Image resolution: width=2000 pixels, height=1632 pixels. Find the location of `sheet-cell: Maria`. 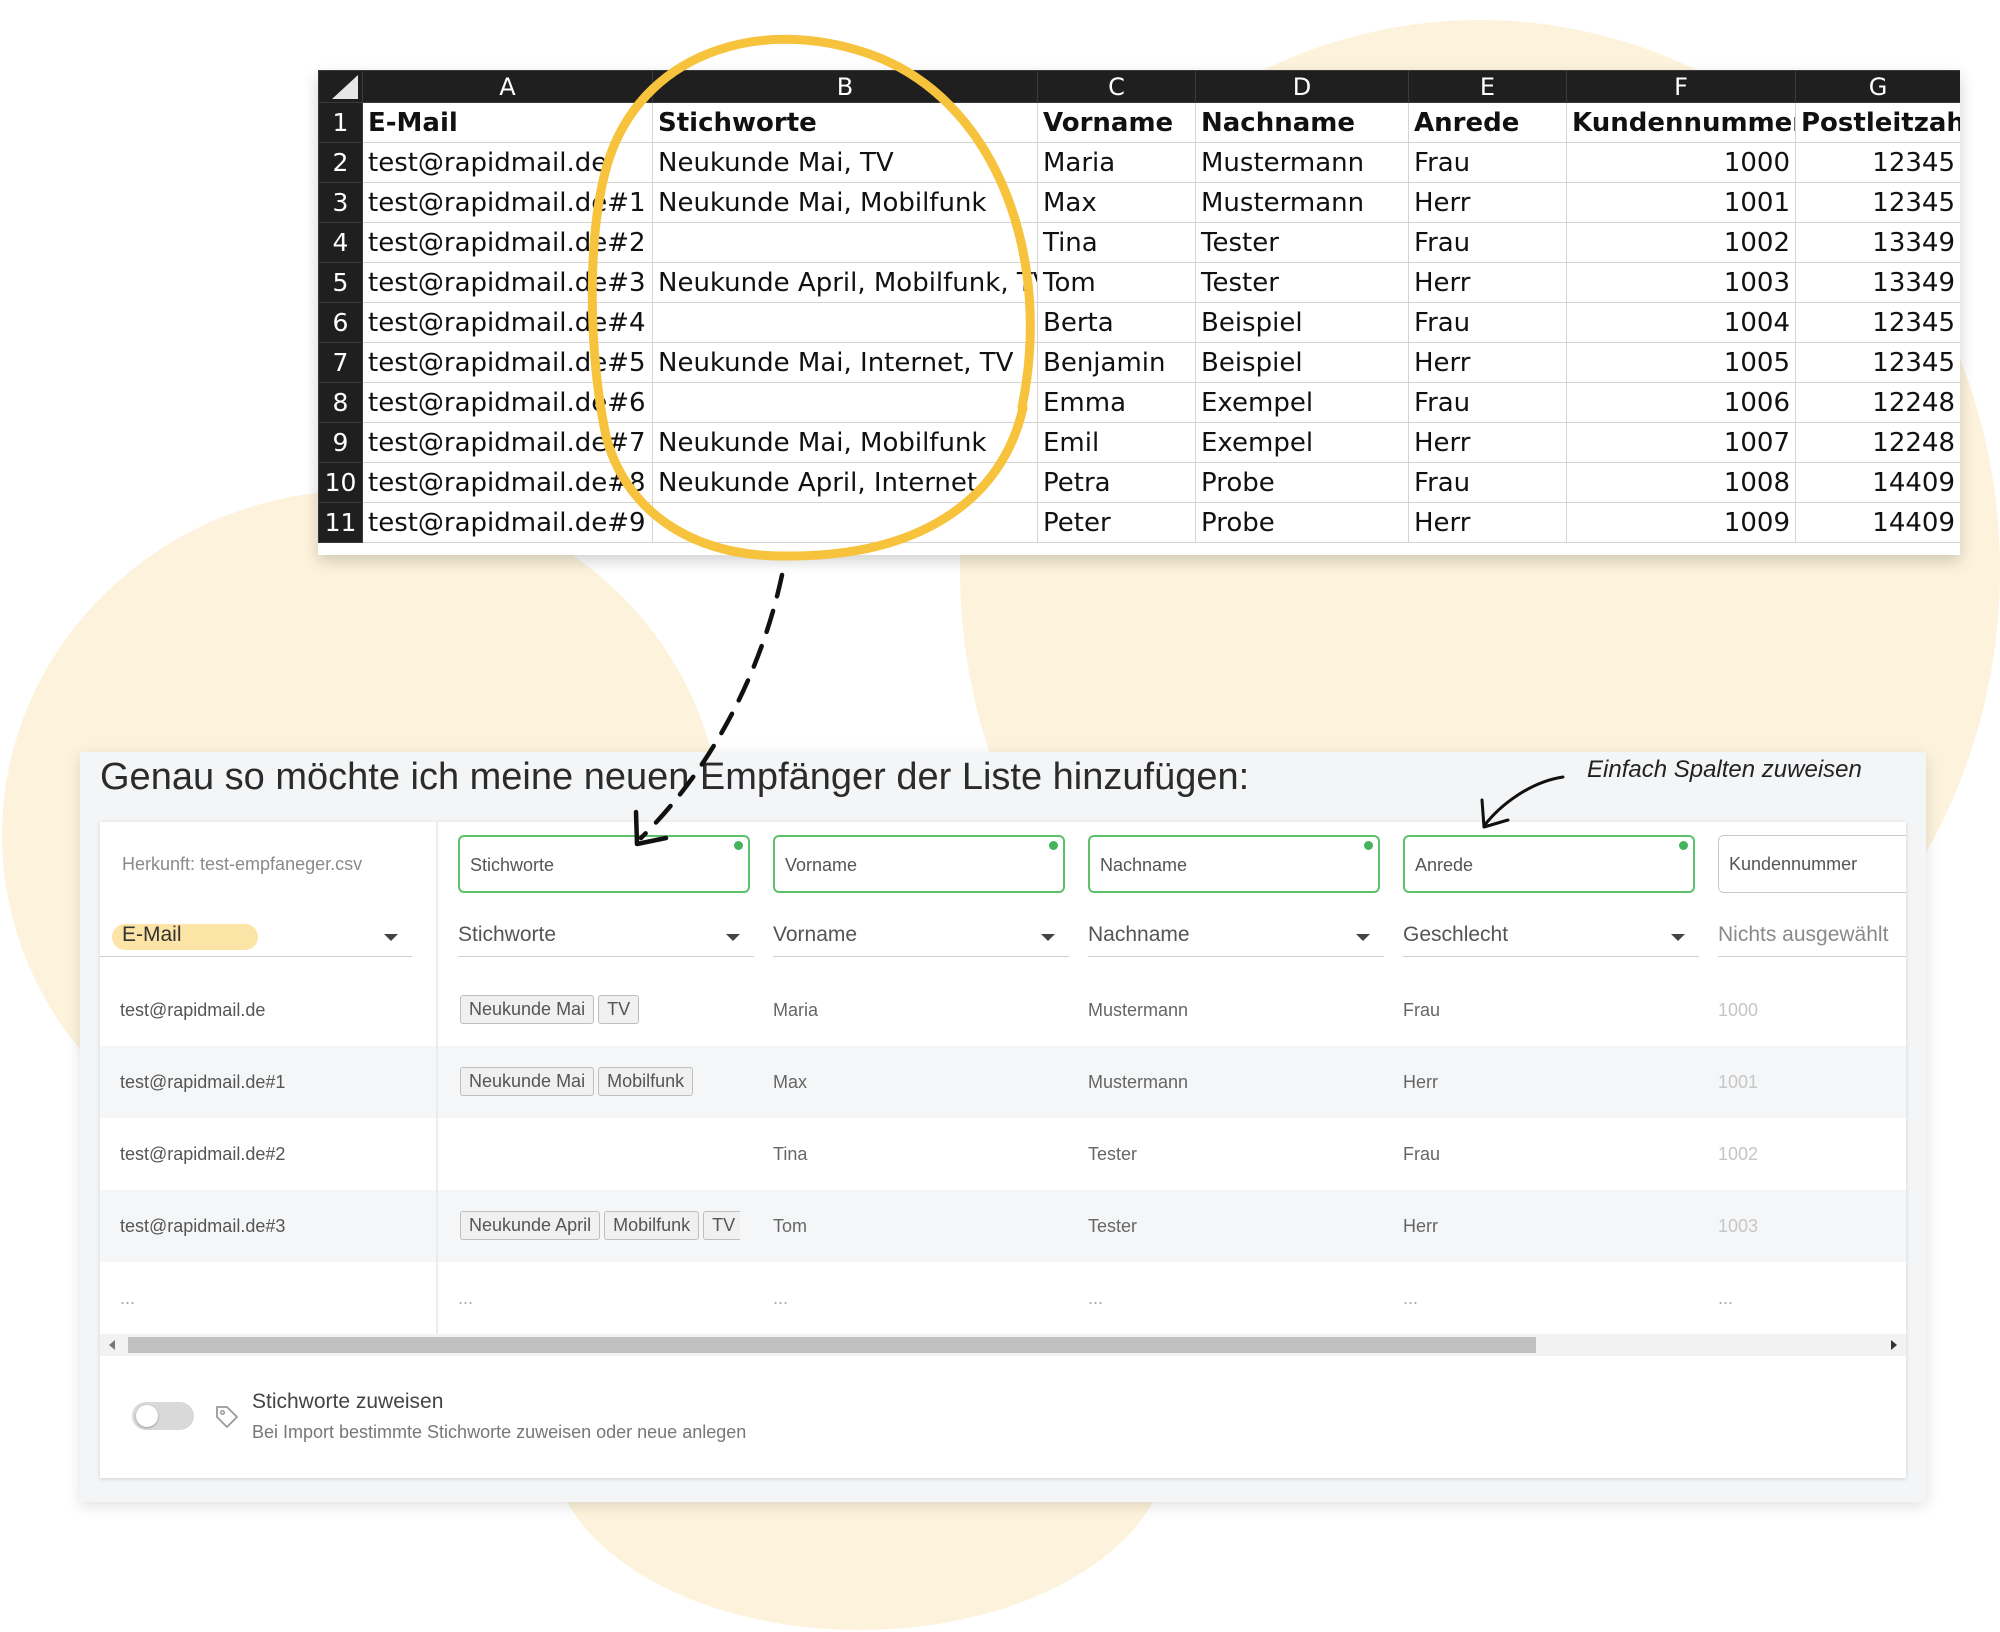

sheet-cell: Maria is located at coordinates (1116, 162).